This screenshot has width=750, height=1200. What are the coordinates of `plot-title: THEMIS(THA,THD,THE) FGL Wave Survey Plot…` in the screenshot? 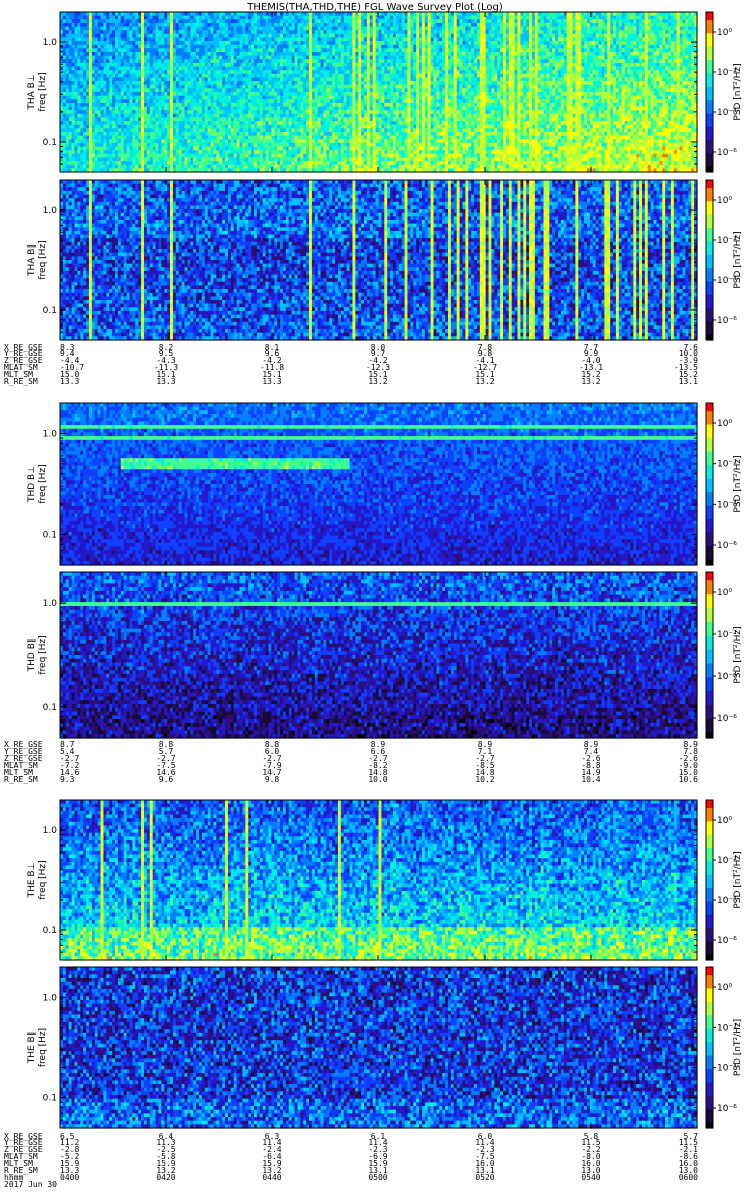 It's located at (374, 7).